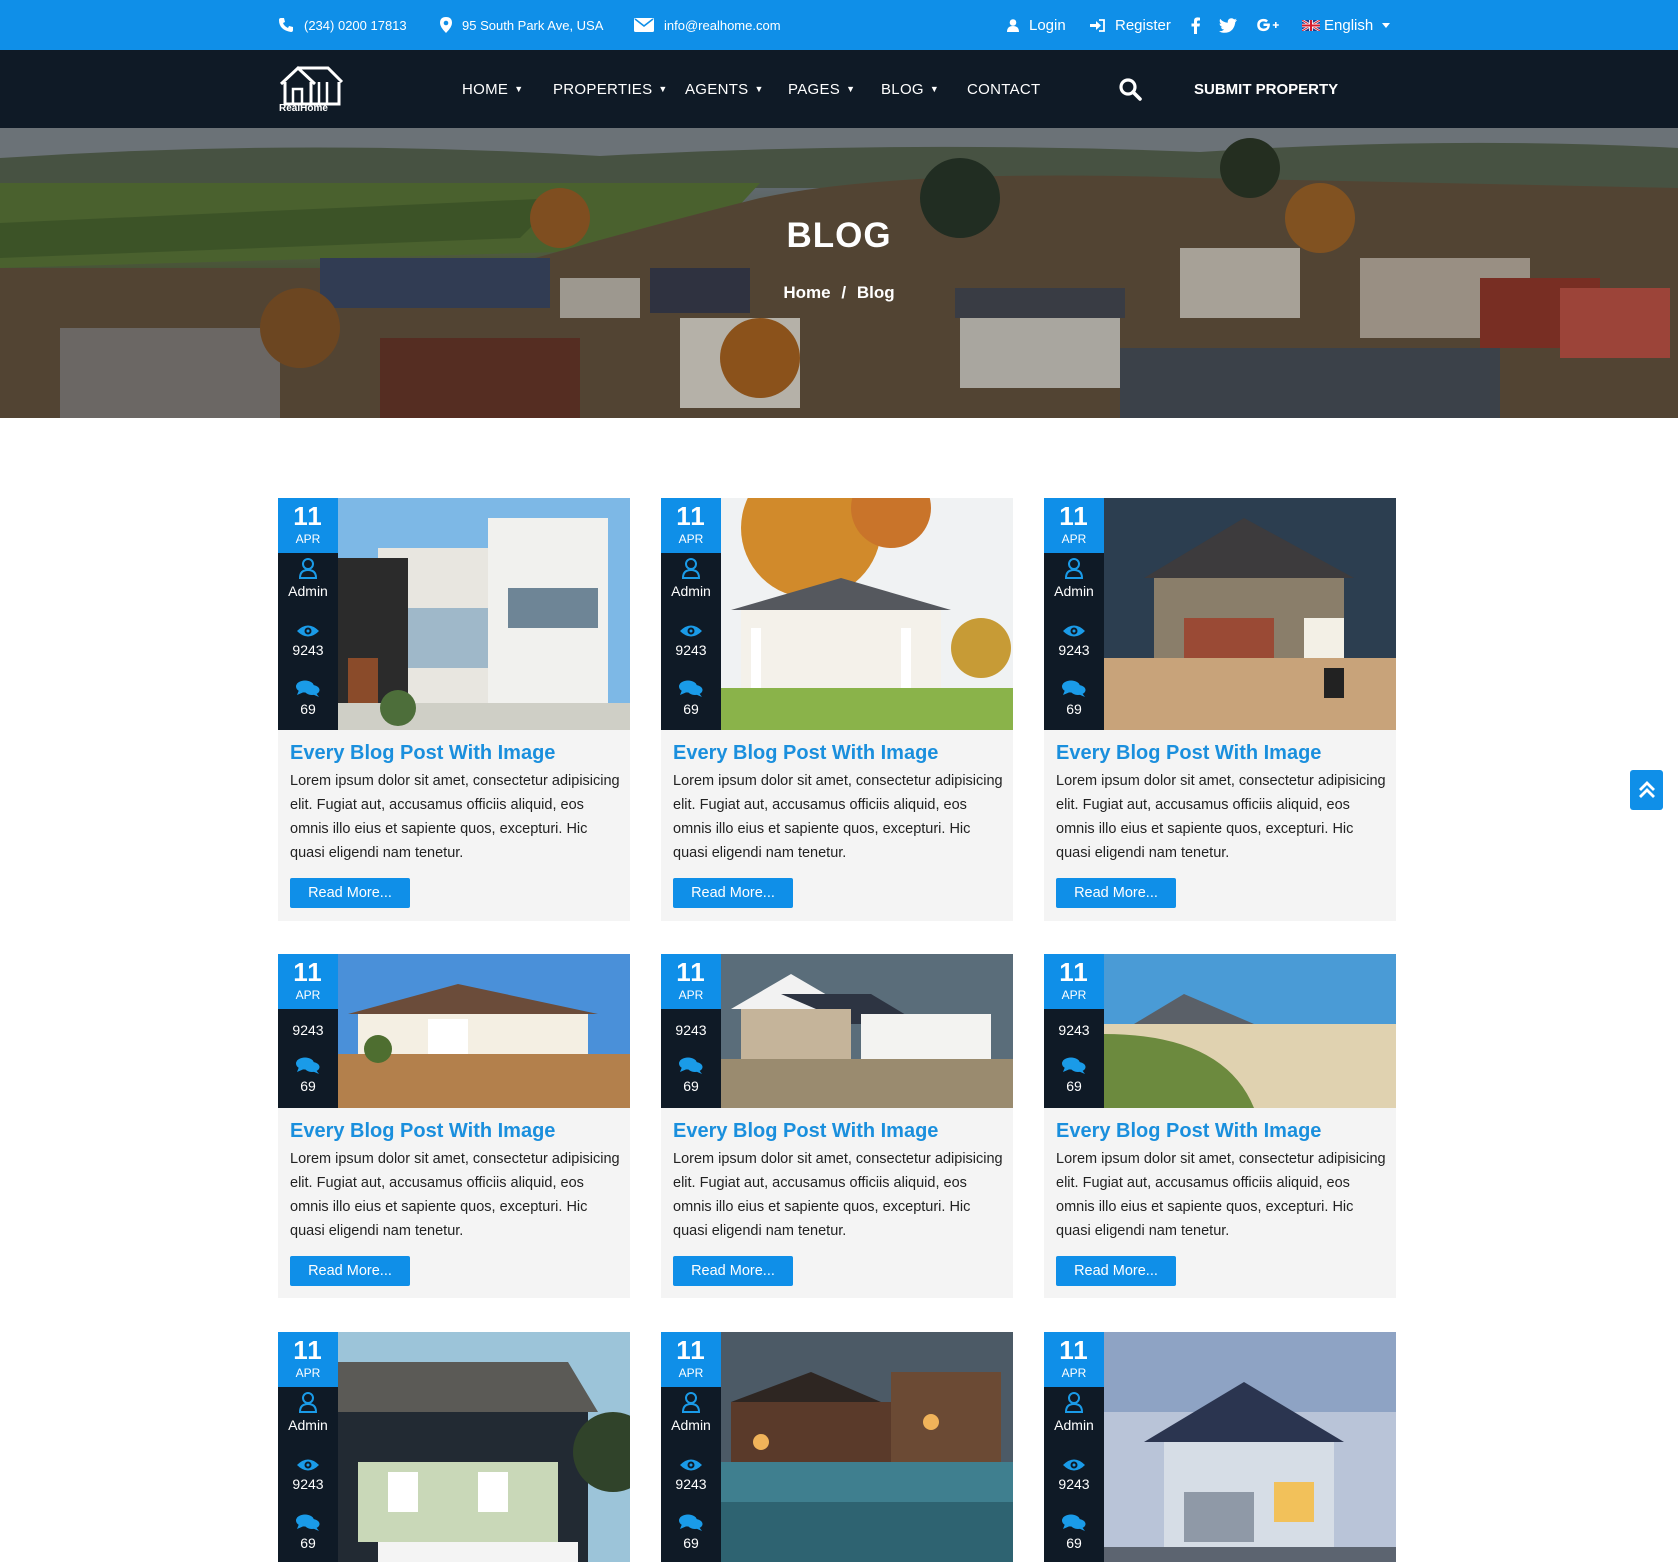 The width and height of the screenshot is (1678, 1562). I want to click on envelope-icon, so click(644, 25).